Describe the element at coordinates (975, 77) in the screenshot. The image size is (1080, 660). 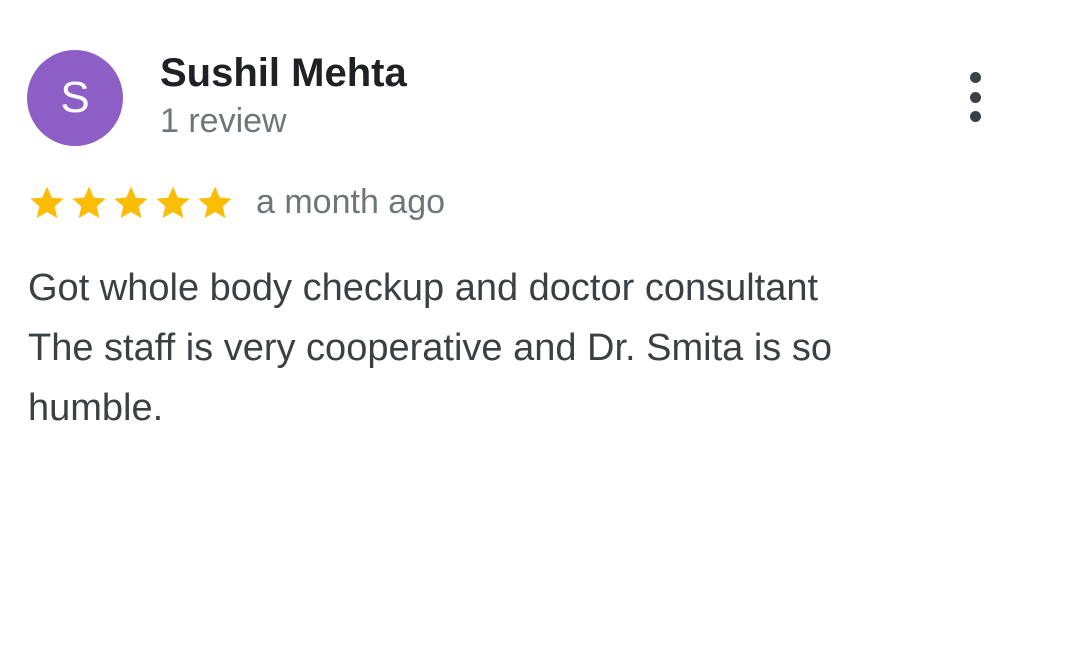
I see `more-vert-icon` at that location.